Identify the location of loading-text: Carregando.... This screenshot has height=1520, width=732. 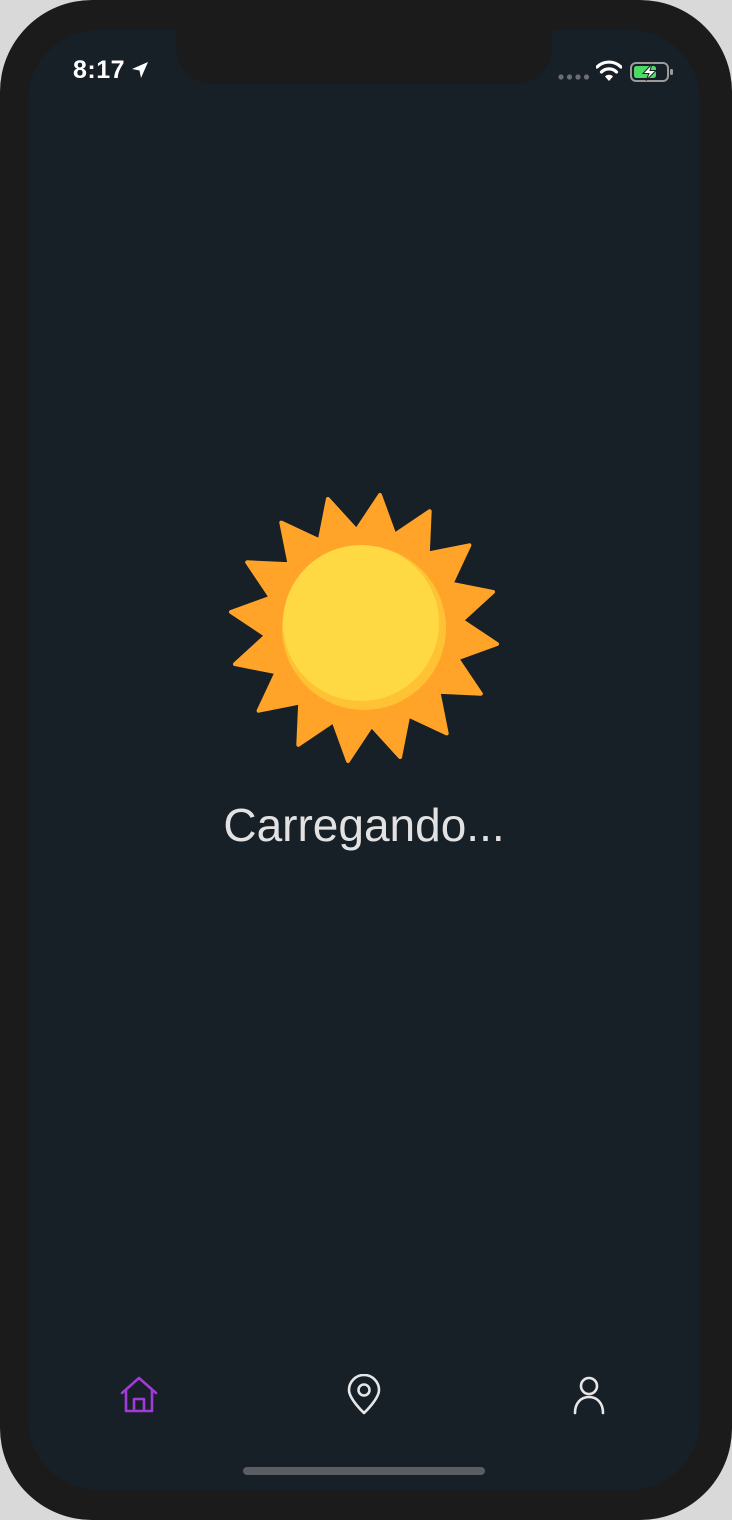
(364, 825).